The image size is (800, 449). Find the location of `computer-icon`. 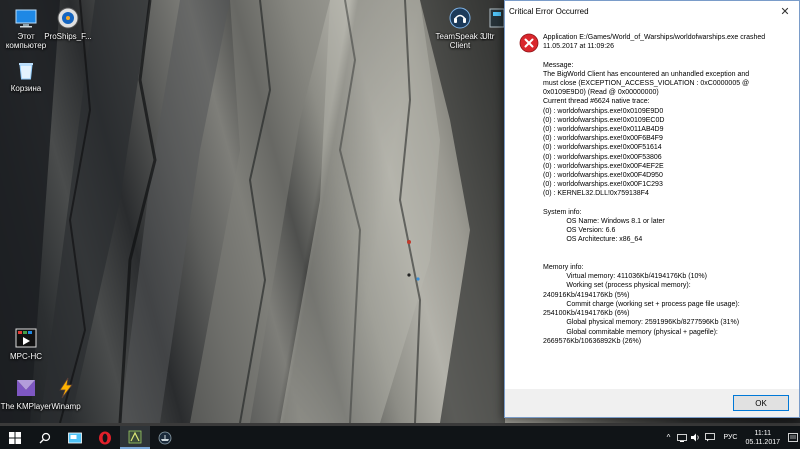

computer-icon is located at coordinates (26, 18).